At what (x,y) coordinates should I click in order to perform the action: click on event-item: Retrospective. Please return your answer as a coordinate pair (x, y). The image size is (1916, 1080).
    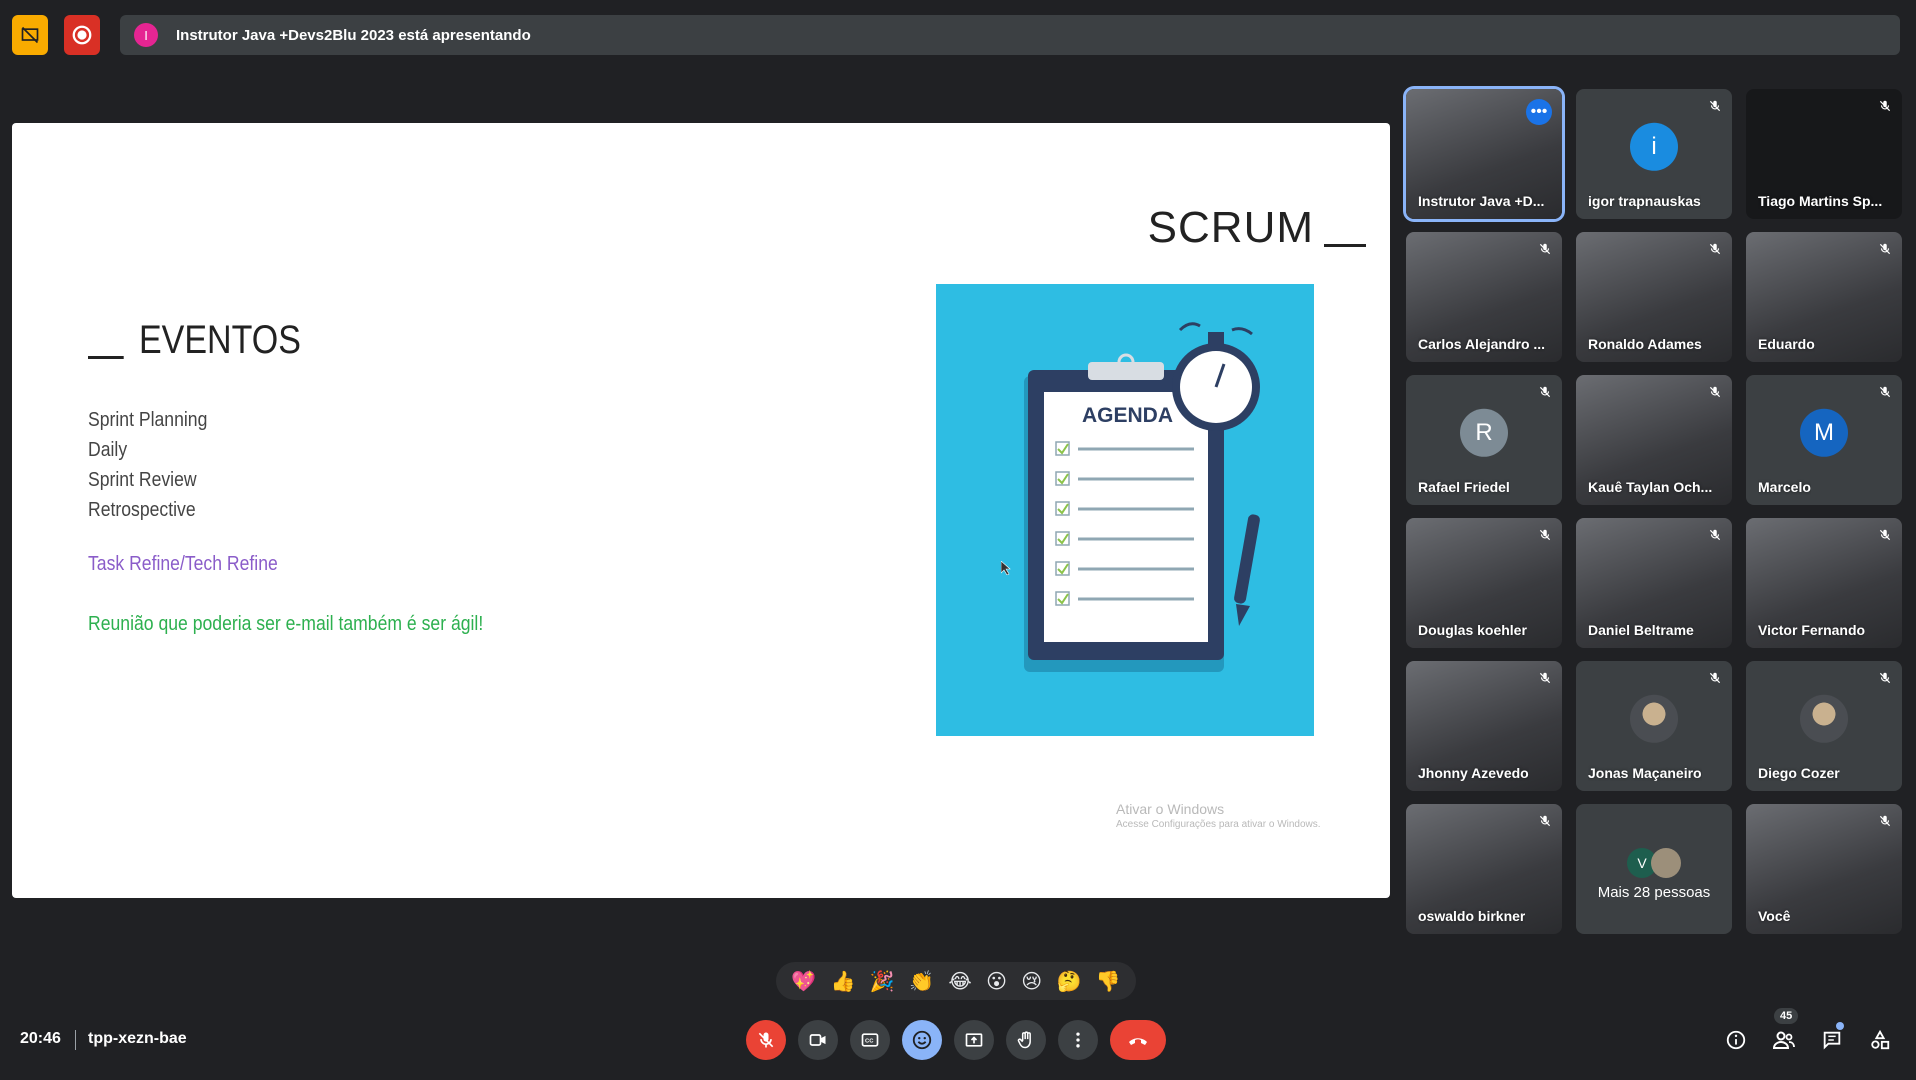
    Looking at the image, I should click on (142, 510).